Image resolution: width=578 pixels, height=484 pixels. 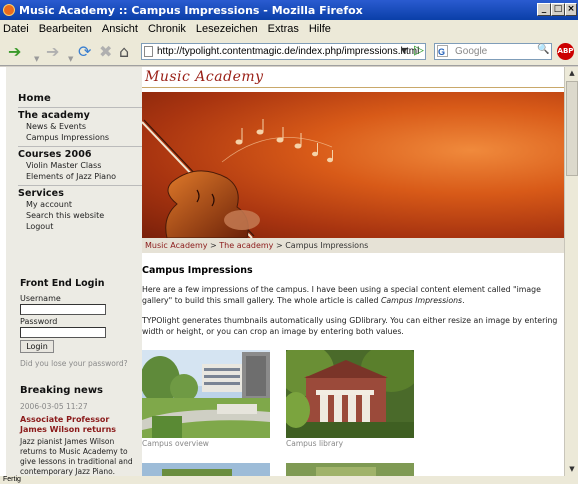 I want to click on go-icon: ▷, so click(x=419, y=50).